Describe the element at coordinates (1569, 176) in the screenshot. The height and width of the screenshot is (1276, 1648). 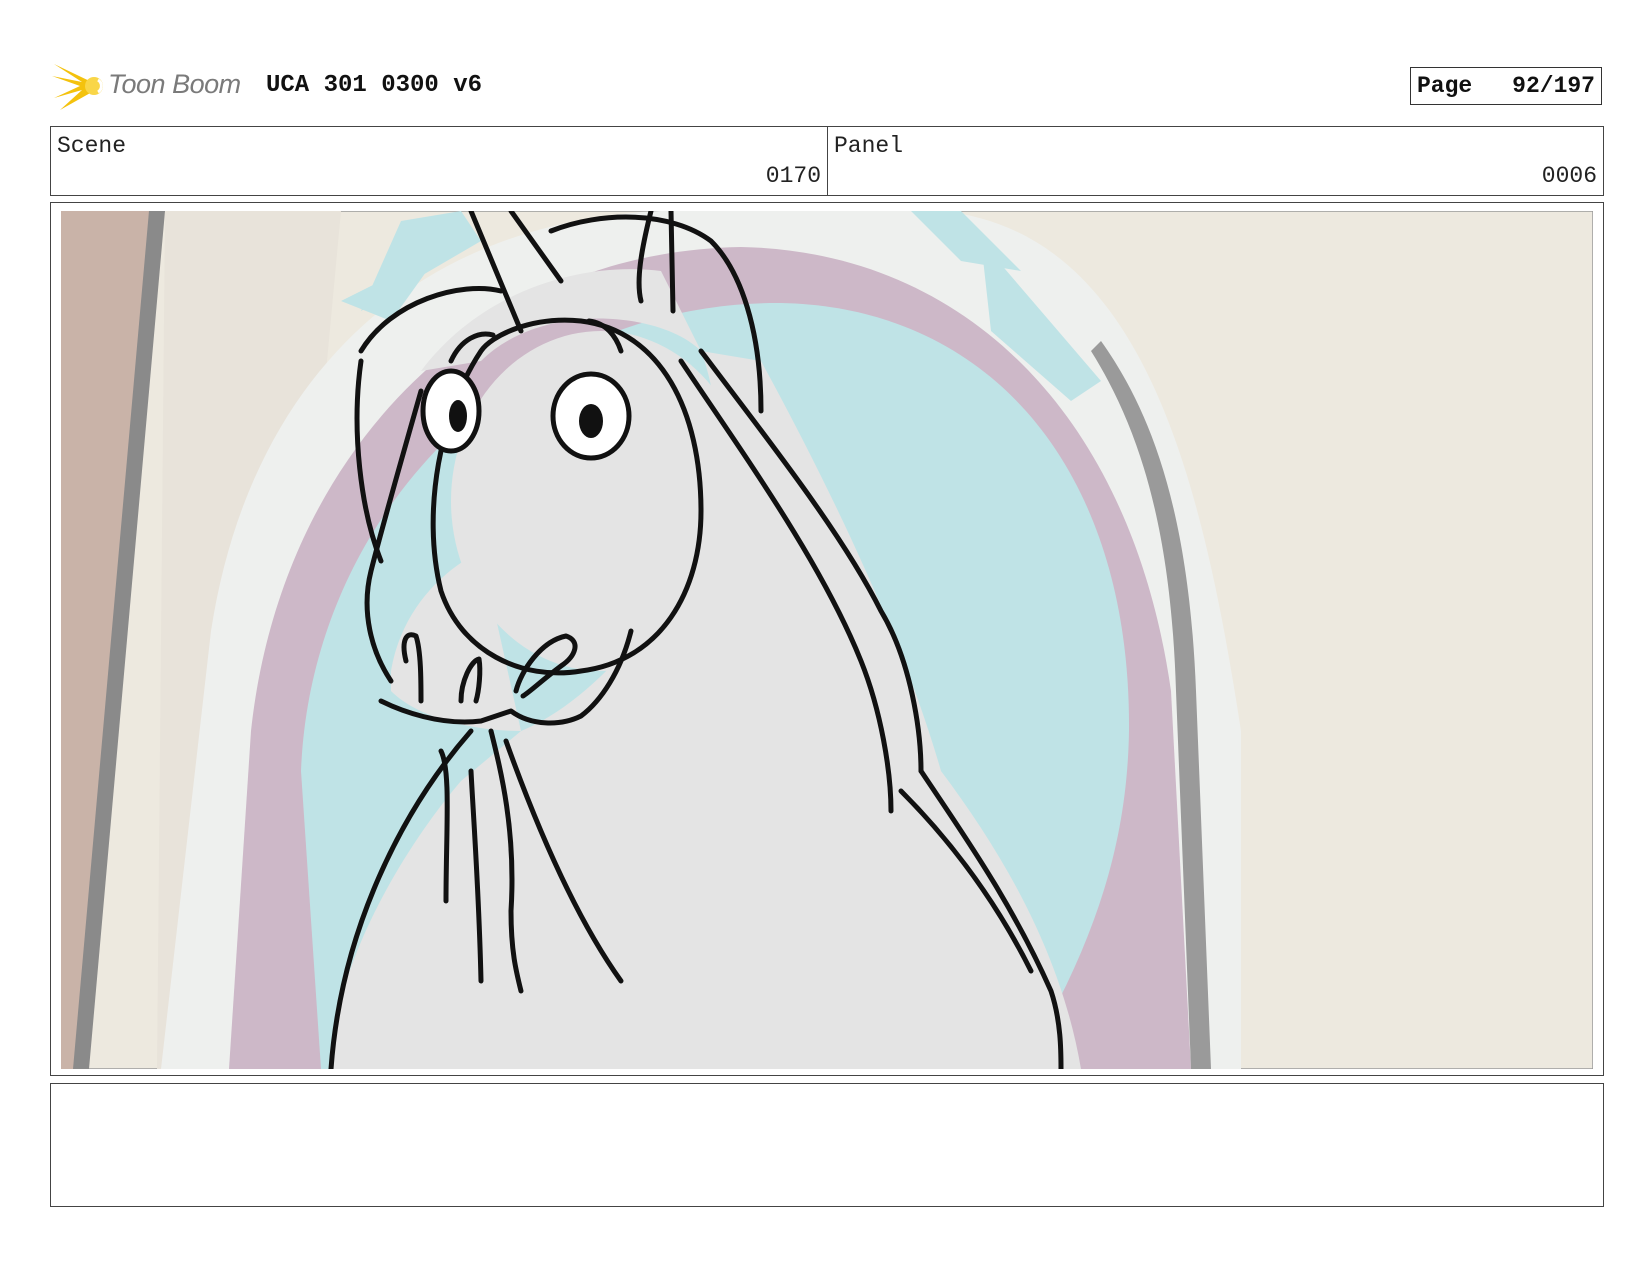
I see `panel-number: 0006` at that location.